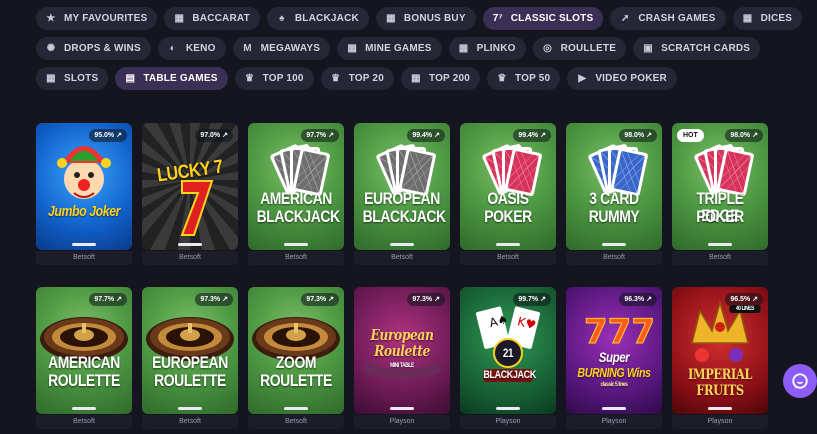 This screenshot has width=817, height=434. What do you see at coordinates (200, 48) in the screenshot?
I see `filter-chip-label: KENO` at bounding box center [200, 48].